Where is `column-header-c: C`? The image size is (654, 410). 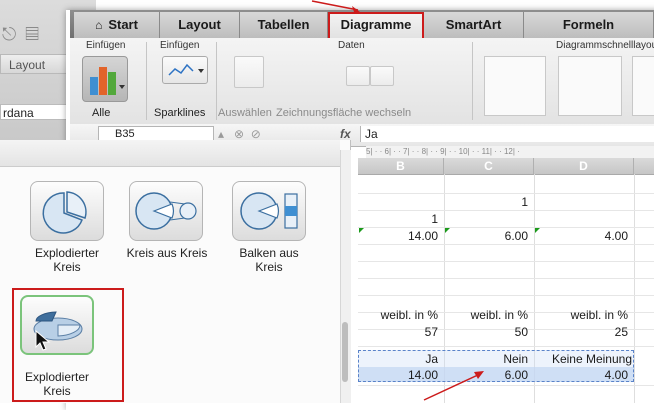
column-header-c: C is located at coordinates (489, 166).